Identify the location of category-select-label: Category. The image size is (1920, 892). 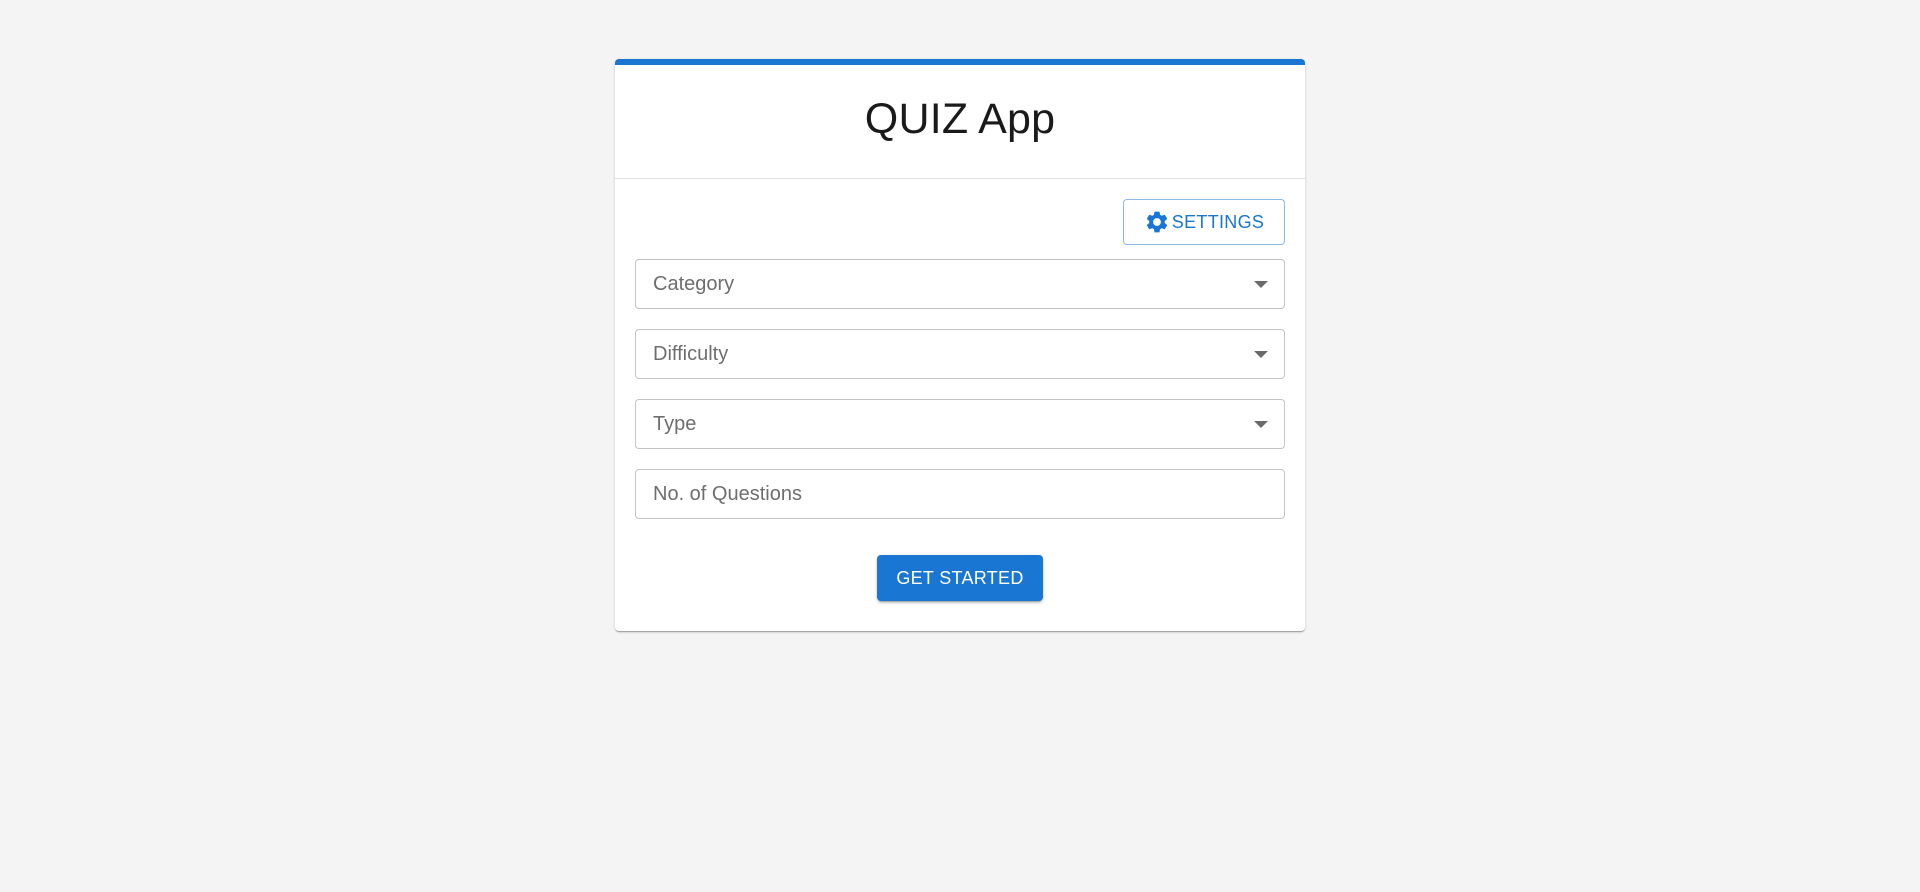
(694, 283).